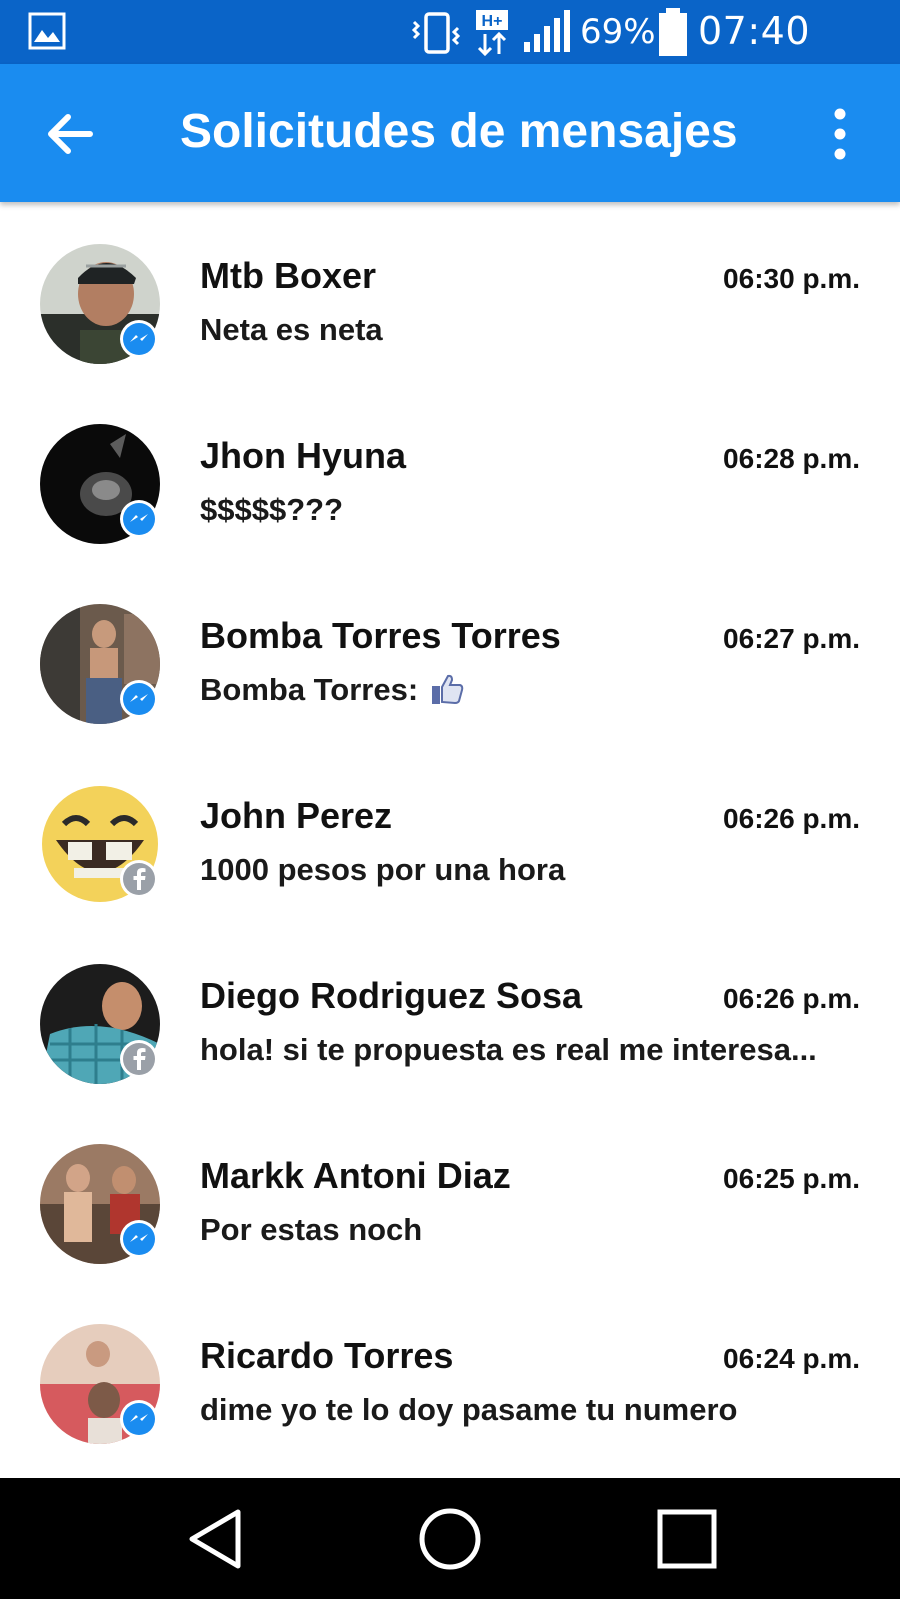 The image size is (900, 1599). What do you see at coordinates (791, 638) in the screenshot?
I see `message-time: 06:27 p.m.` at bounding box center [791, 638].